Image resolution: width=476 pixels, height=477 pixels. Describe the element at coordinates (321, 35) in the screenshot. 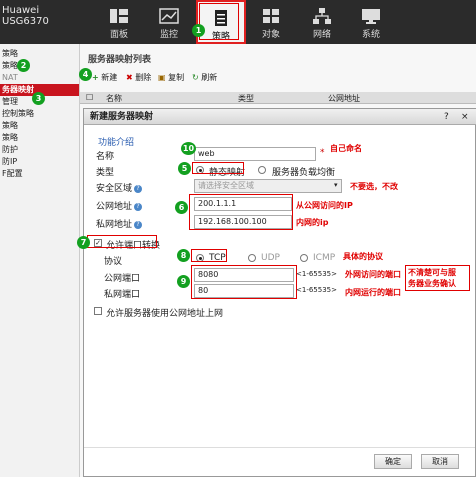

I see `nav-network-label: 网络` at that location.